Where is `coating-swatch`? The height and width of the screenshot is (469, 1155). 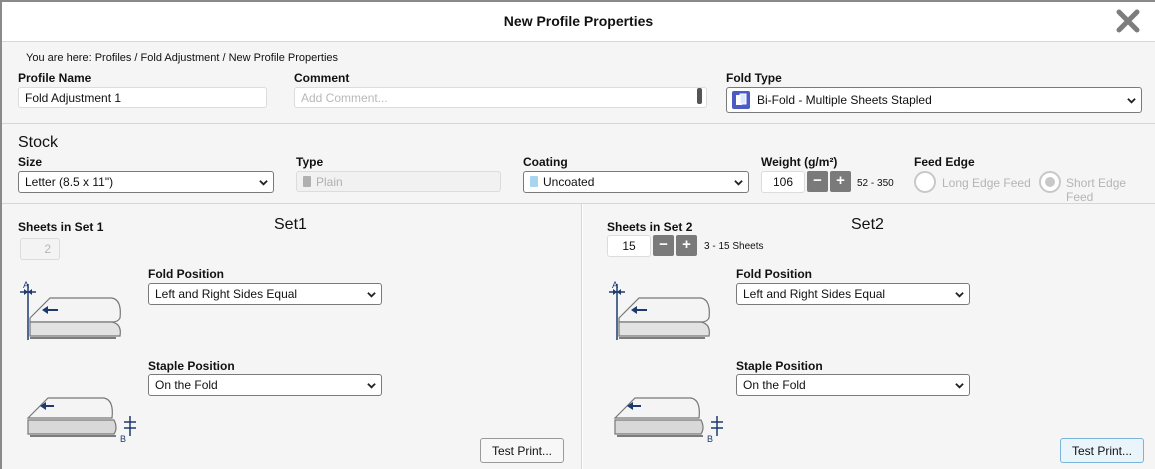 coating-swatch is located at coordinates (534, 181).